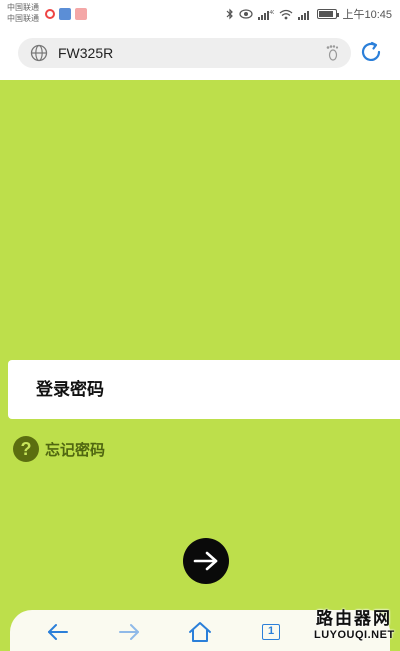  I want to click on forward-arrow-icon, so click(129, 632).